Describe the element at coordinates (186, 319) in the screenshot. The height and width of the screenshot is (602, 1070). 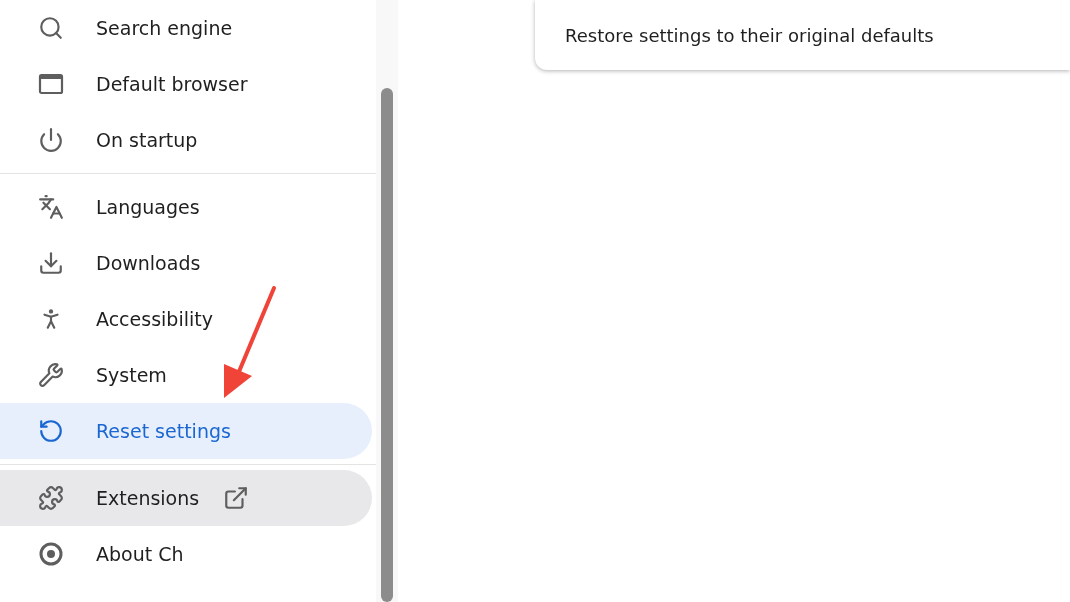
I see `sidebar-item: Accessibility` at that location.